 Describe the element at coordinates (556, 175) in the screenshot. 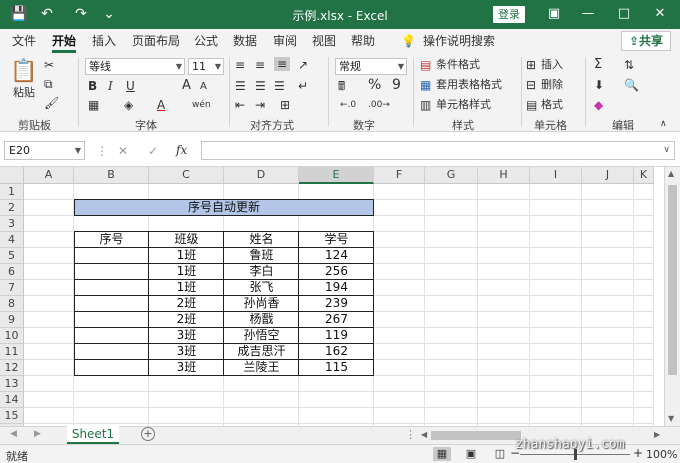

I see `column-header-i: I` at that location.